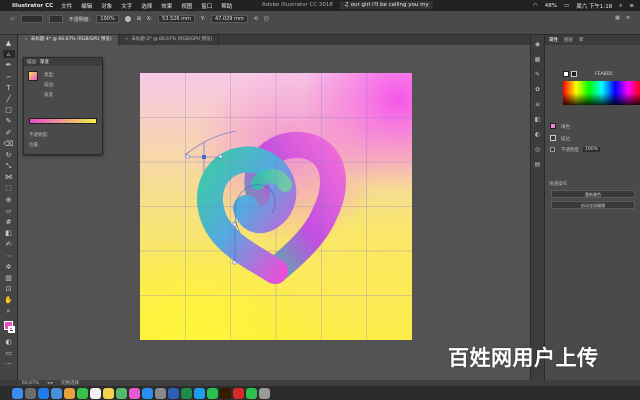 This screenshot has height=400, width=640. I want to click on graph-tool-icon: ▥, so click(9, 278).